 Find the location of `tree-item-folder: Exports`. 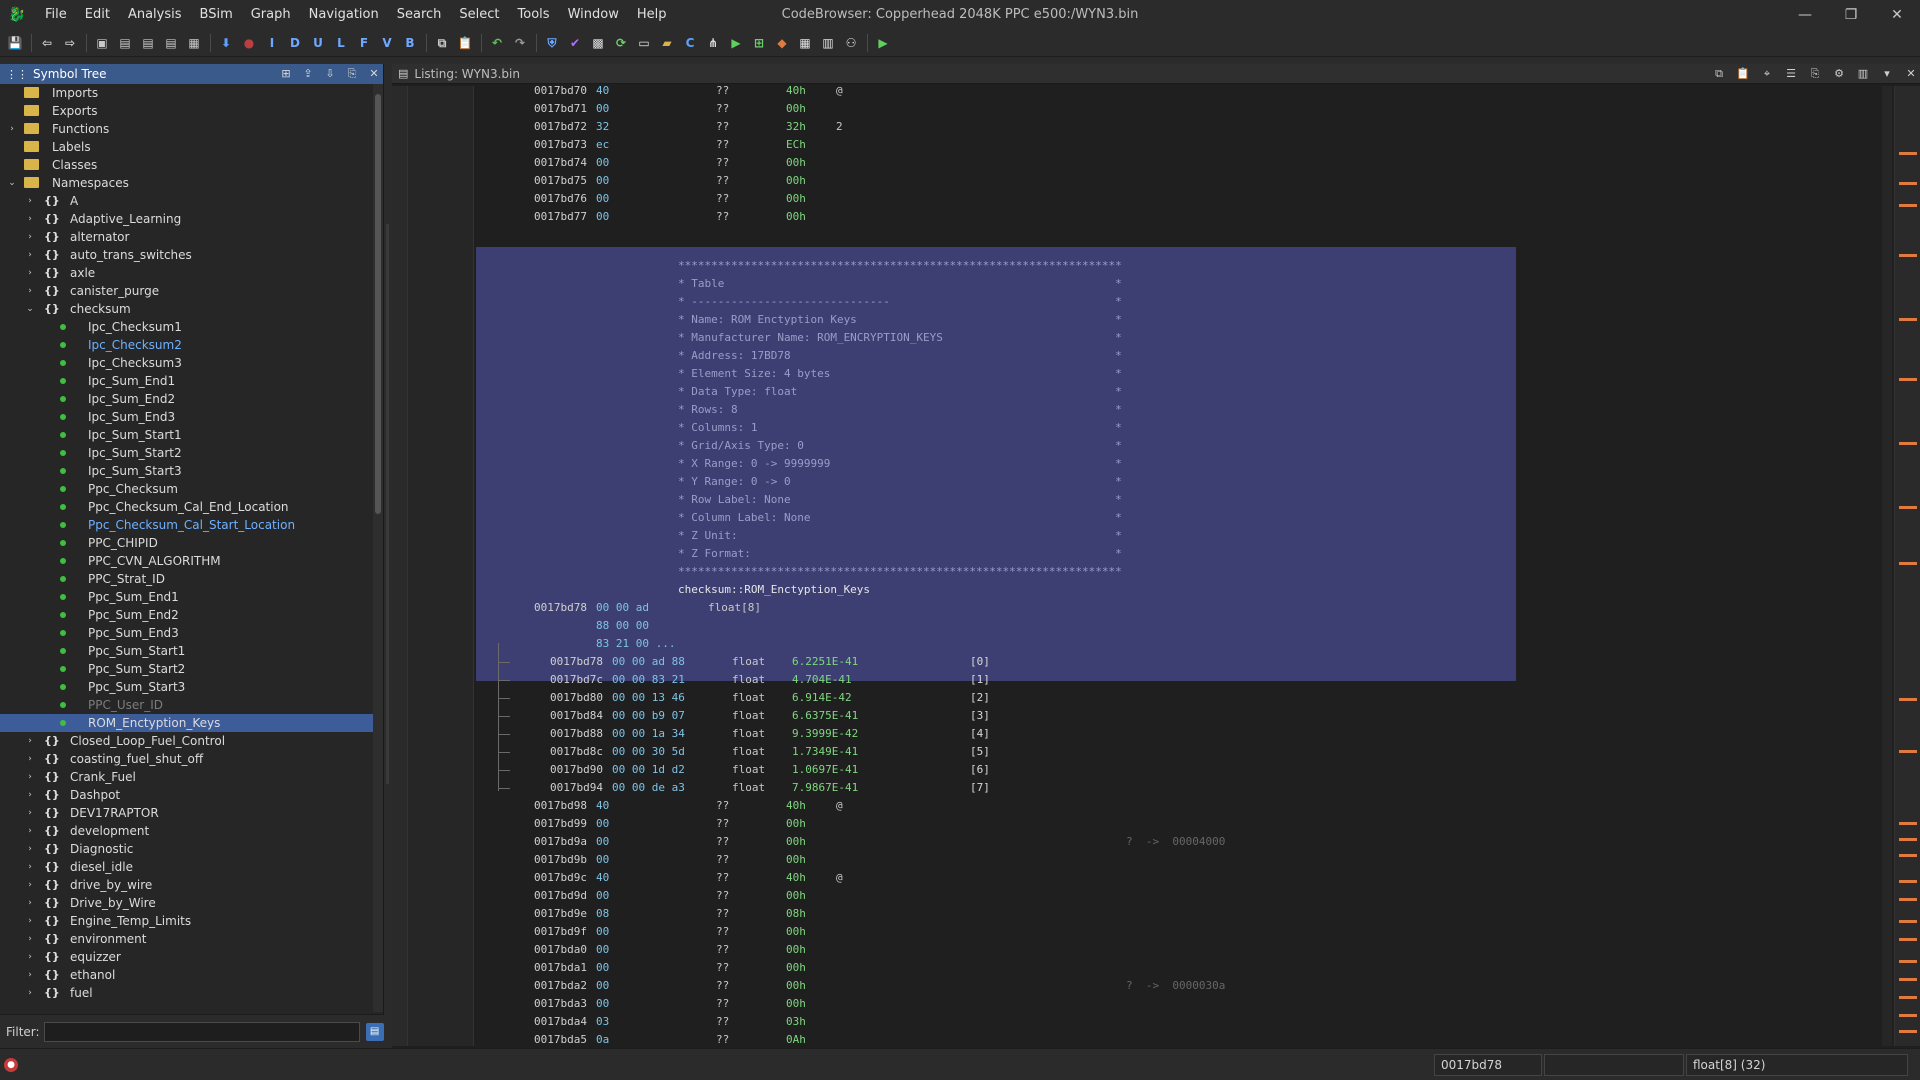

tree-item-folder: Exports is located at coordinates (187, 111).